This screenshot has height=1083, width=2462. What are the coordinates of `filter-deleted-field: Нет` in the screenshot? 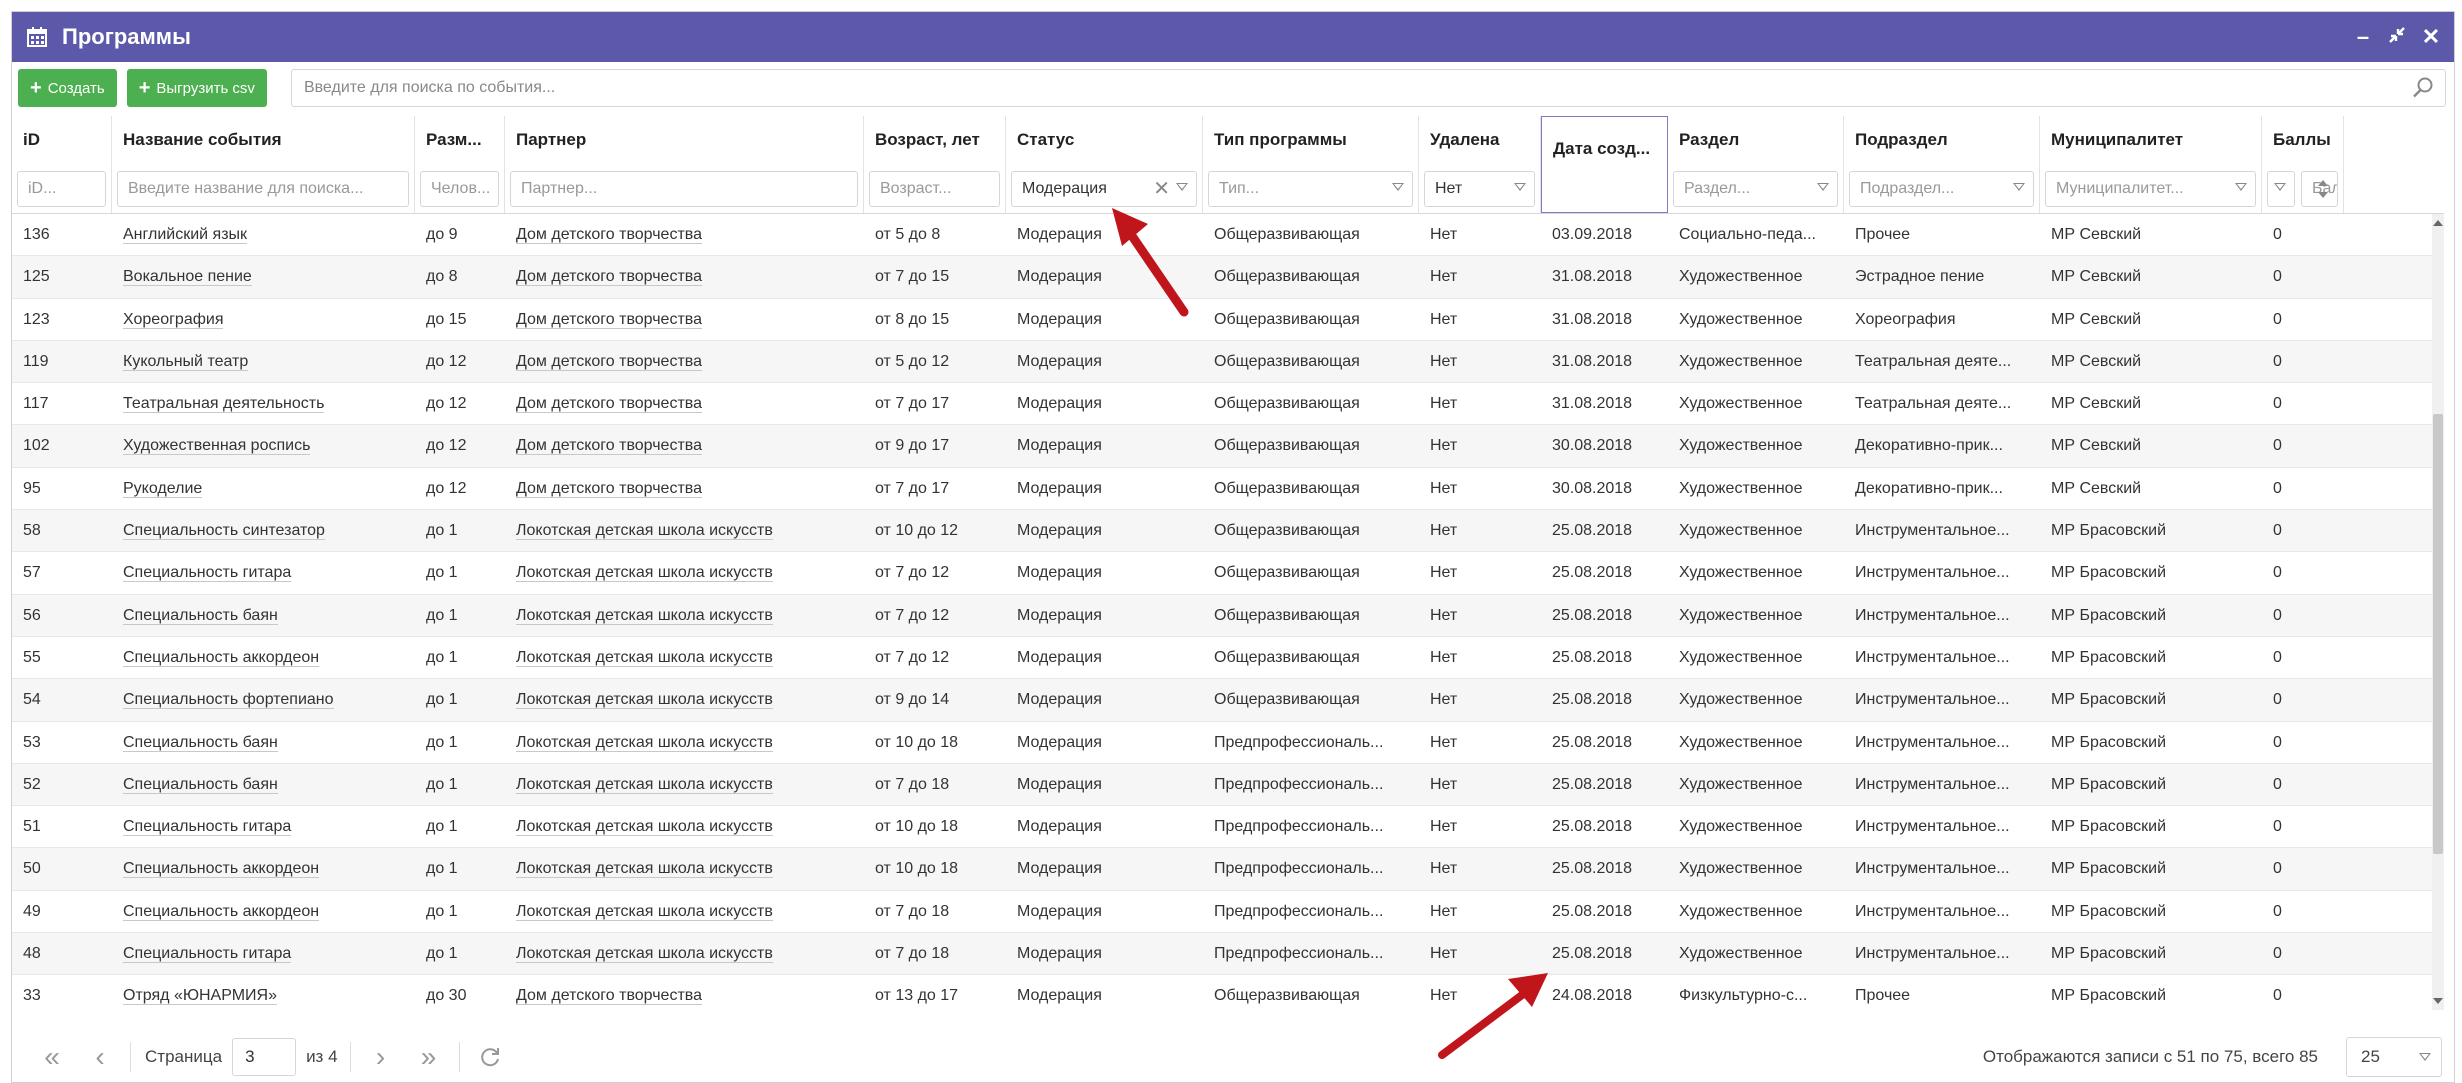 It's located at (1479, 188).